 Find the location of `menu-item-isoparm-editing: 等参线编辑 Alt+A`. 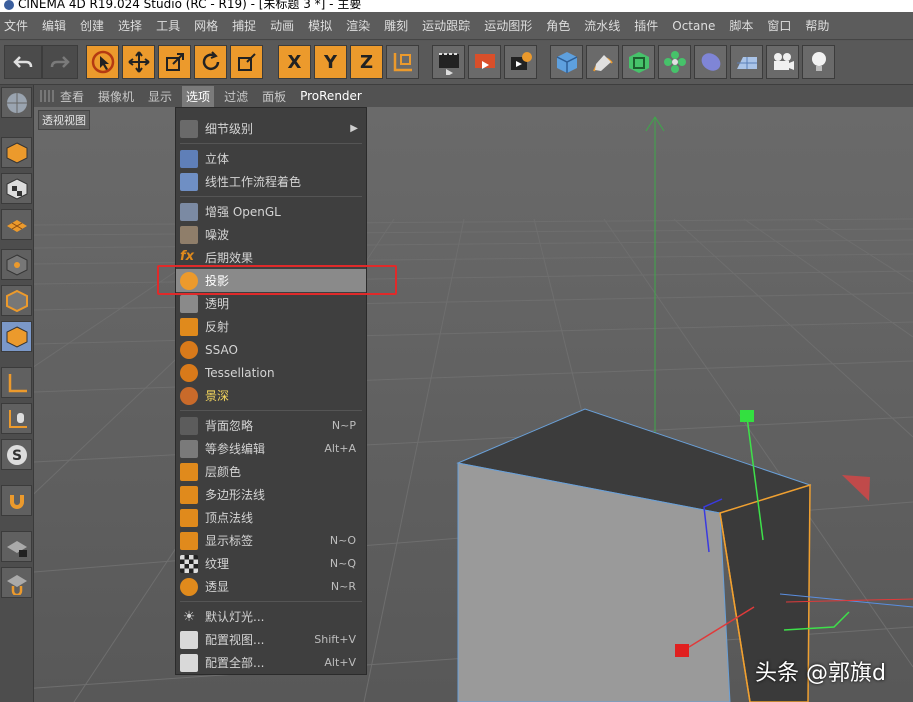

menu-item-isoparm-editing: 等参线编辑 Alt+A is located at coordinates (271, 448).